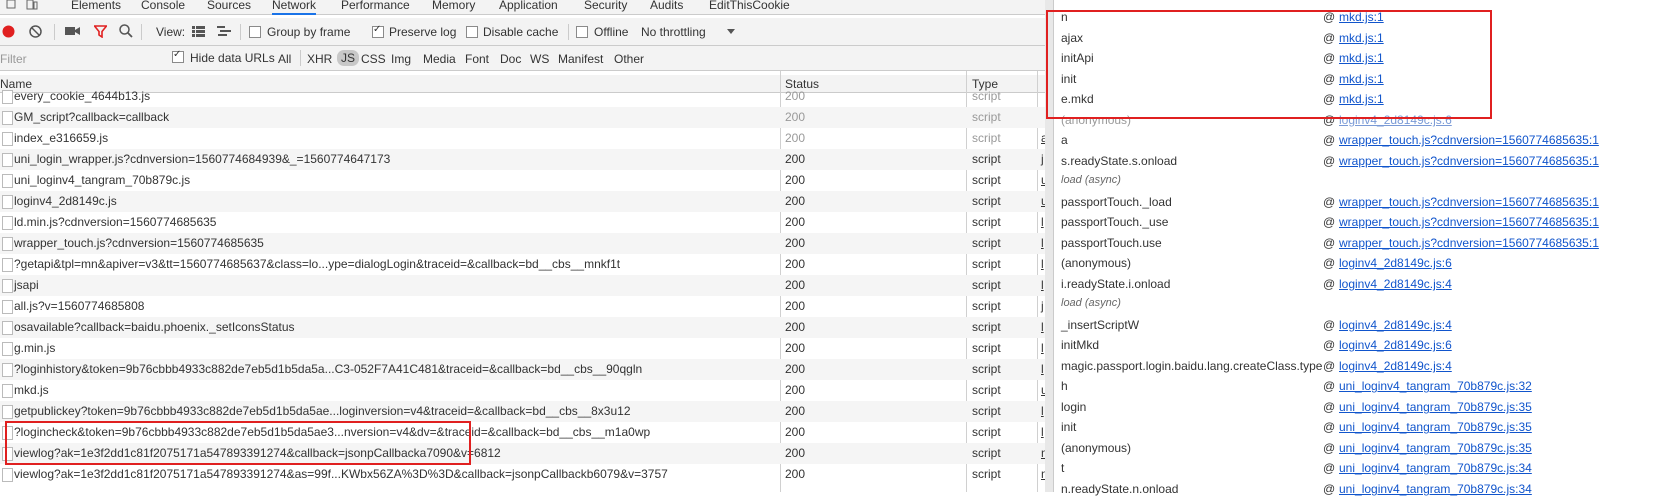 Image resolution: width=1675 pixels, height=499 pixels. What do you see at coordinates (284, 59) in the screenshot?
I see `type-filter-all: All` at bounding box center [284, 59].